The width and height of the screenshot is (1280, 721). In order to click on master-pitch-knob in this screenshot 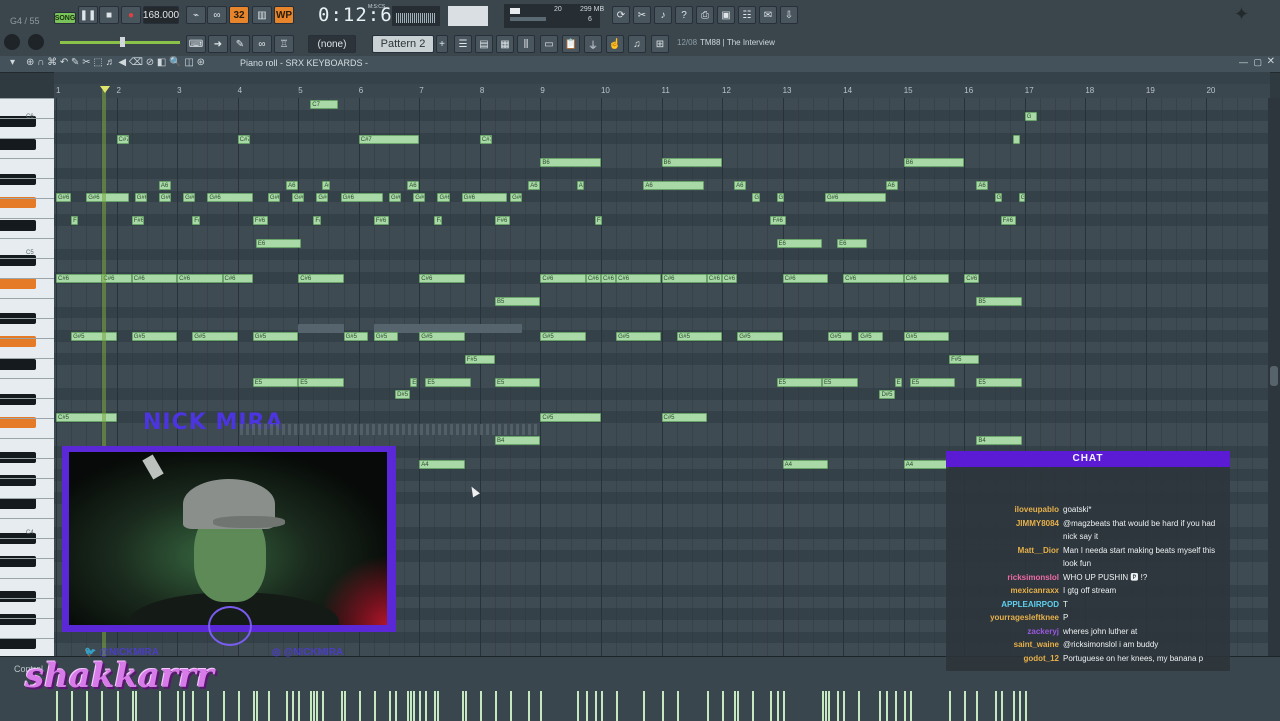, I will do `click(36, 42)`.